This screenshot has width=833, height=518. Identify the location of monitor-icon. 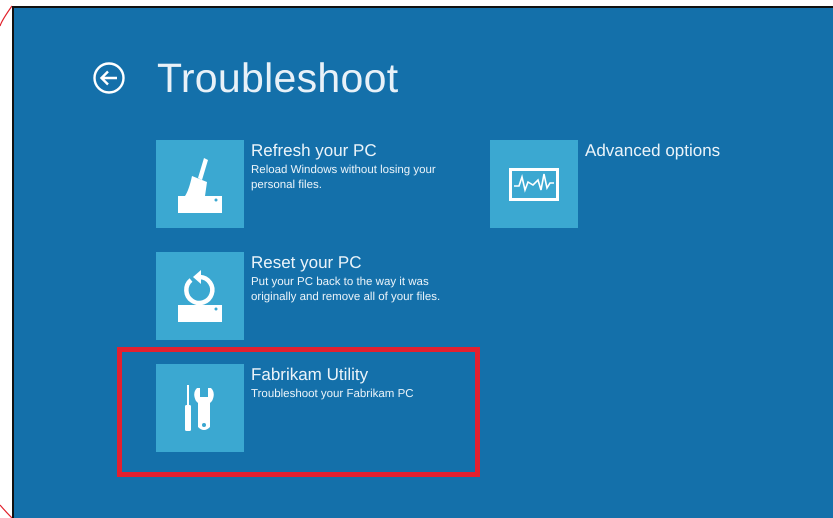
(534, 184).